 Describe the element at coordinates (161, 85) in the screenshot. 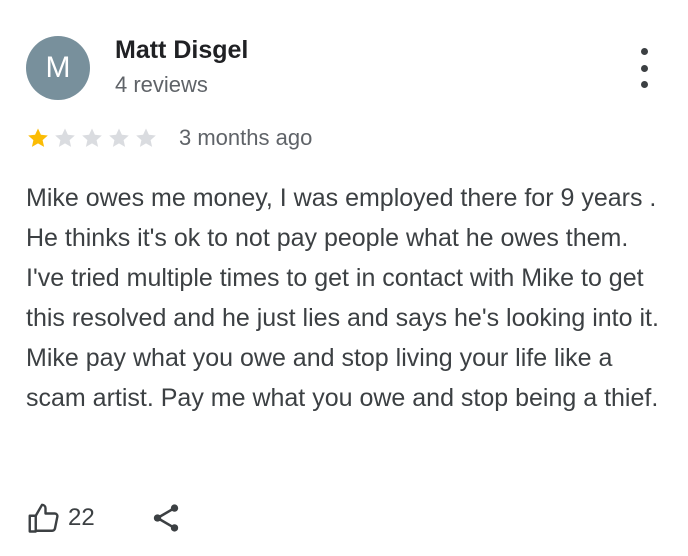

I see `author-reviews-count: 4 reviews` at that location.